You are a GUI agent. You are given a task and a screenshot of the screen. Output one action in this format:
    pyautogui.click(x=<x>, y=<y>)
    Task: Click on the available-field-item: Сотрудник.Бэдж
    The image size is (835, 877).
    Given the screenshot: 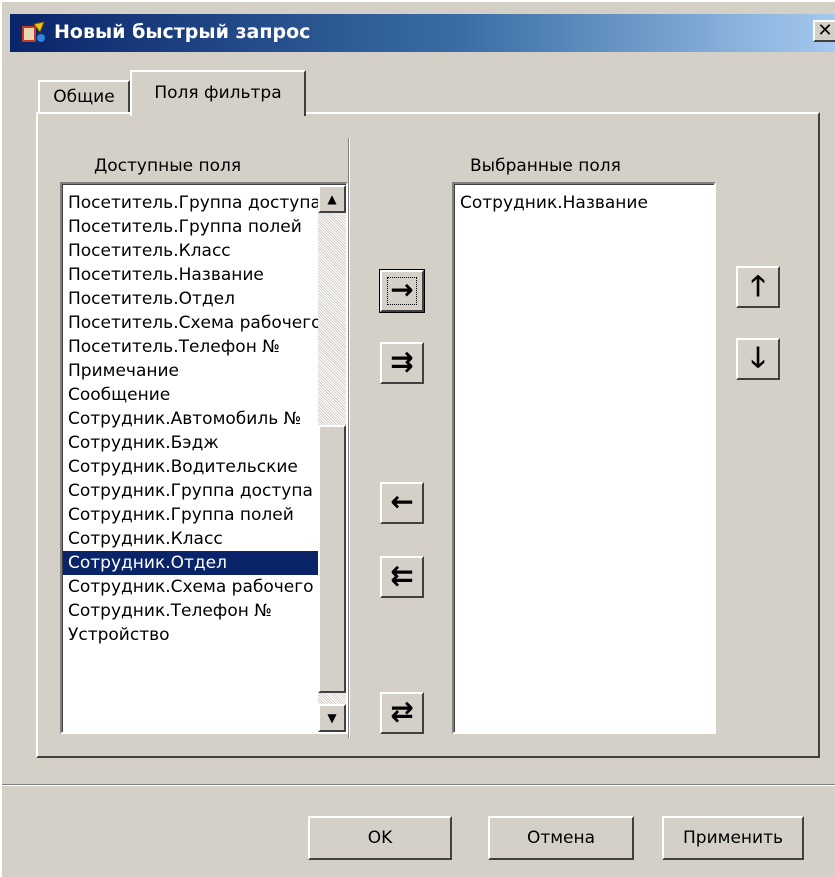 What is the action you would take?
    pyautogui.click(x=190, y=443)
    